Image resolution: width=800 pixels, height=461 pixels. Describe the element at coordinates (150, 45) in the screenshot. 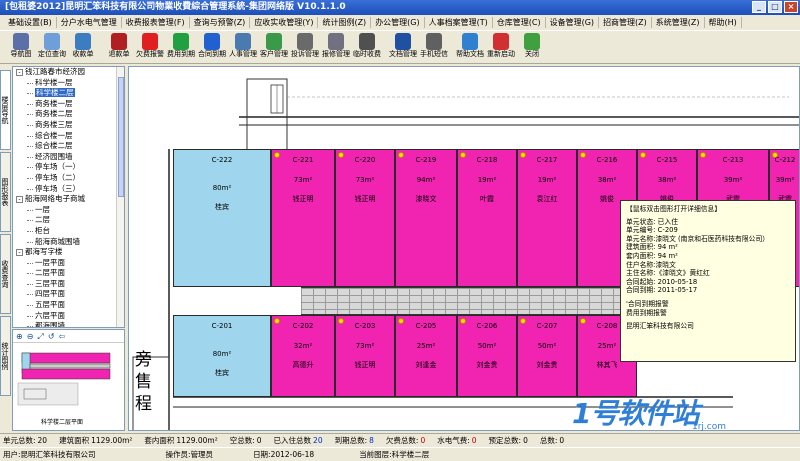

I see `toolbar-button: 欠费报警` at that location.